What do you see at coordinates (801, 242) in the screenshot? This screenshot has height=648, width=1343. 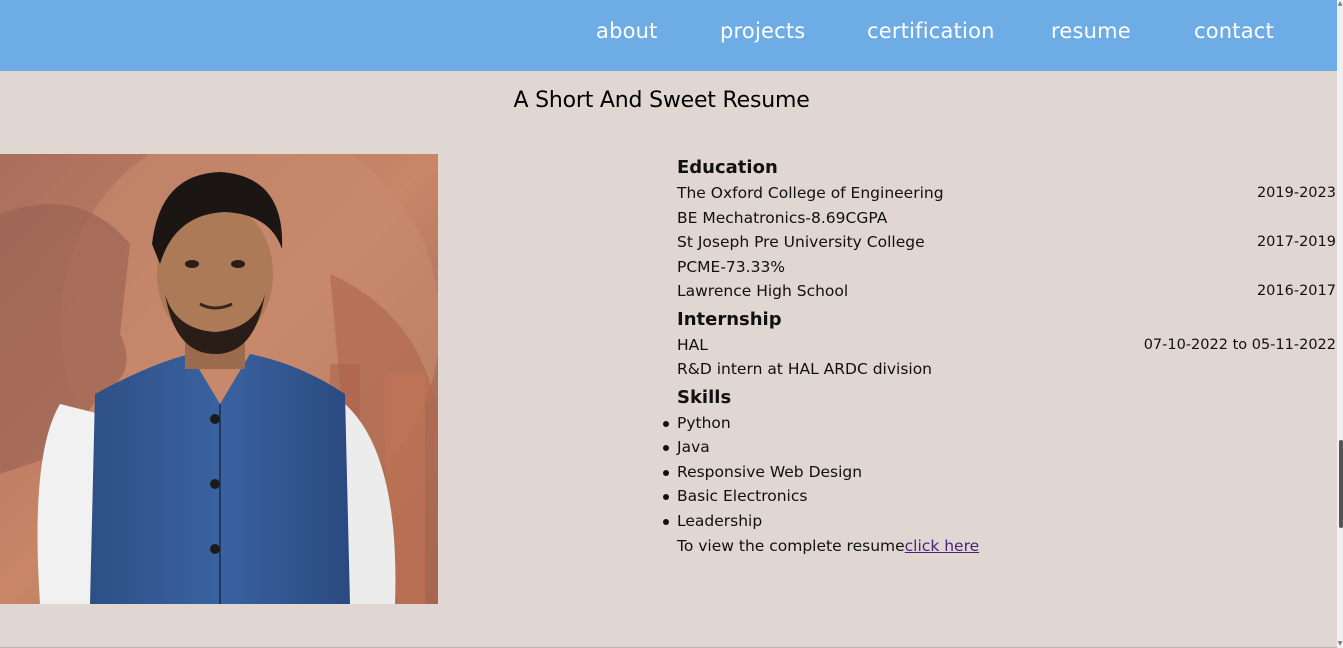 I see `education-text: St Joseph Pre University College` at bounding box center [801, 242].